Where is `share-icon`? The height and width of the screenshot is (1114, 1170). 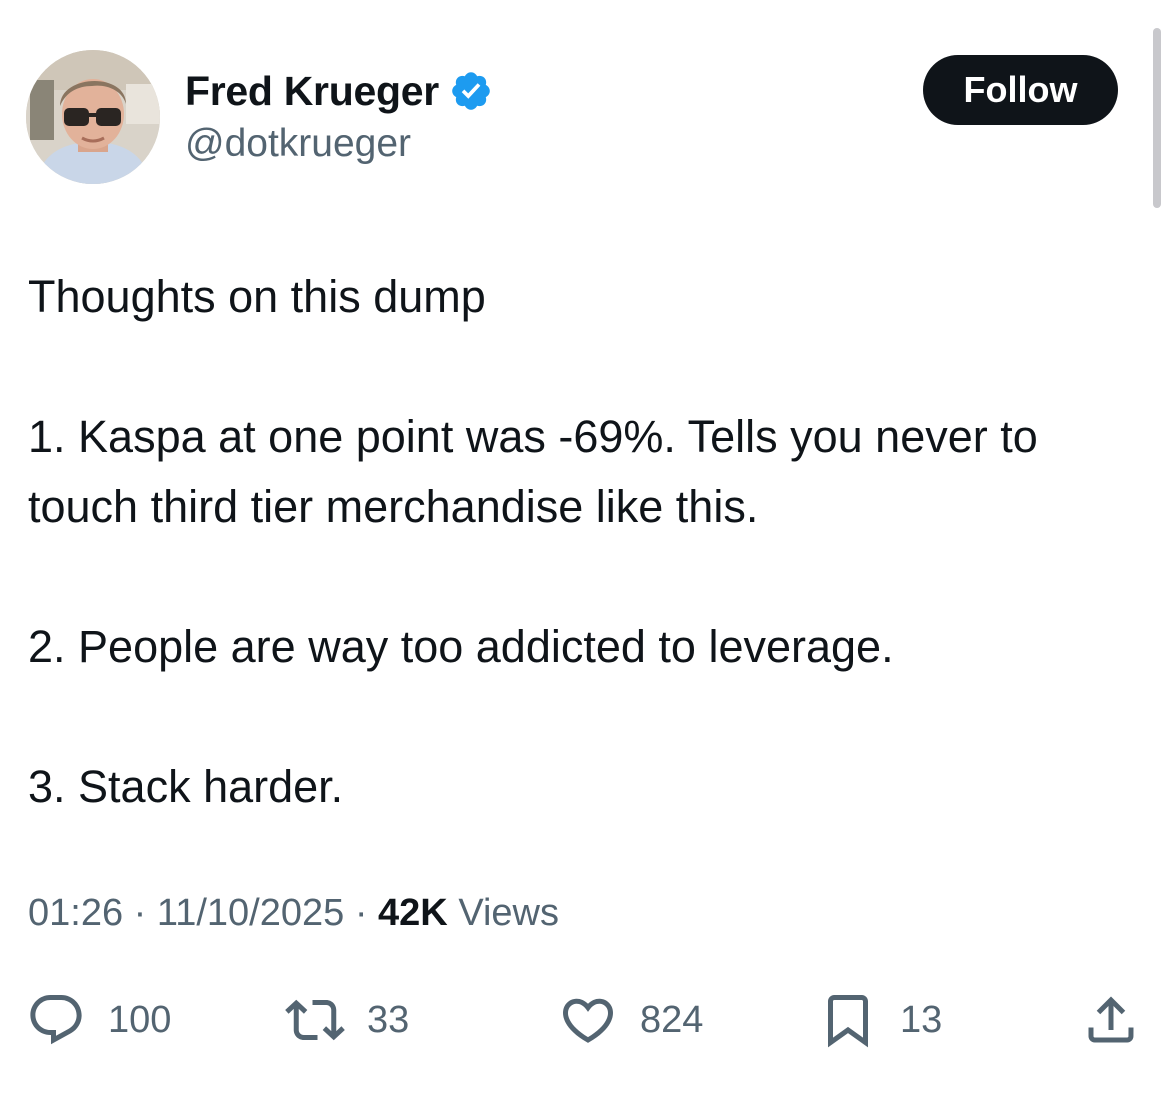
share-icon is located at coordinates (1111, 1020).